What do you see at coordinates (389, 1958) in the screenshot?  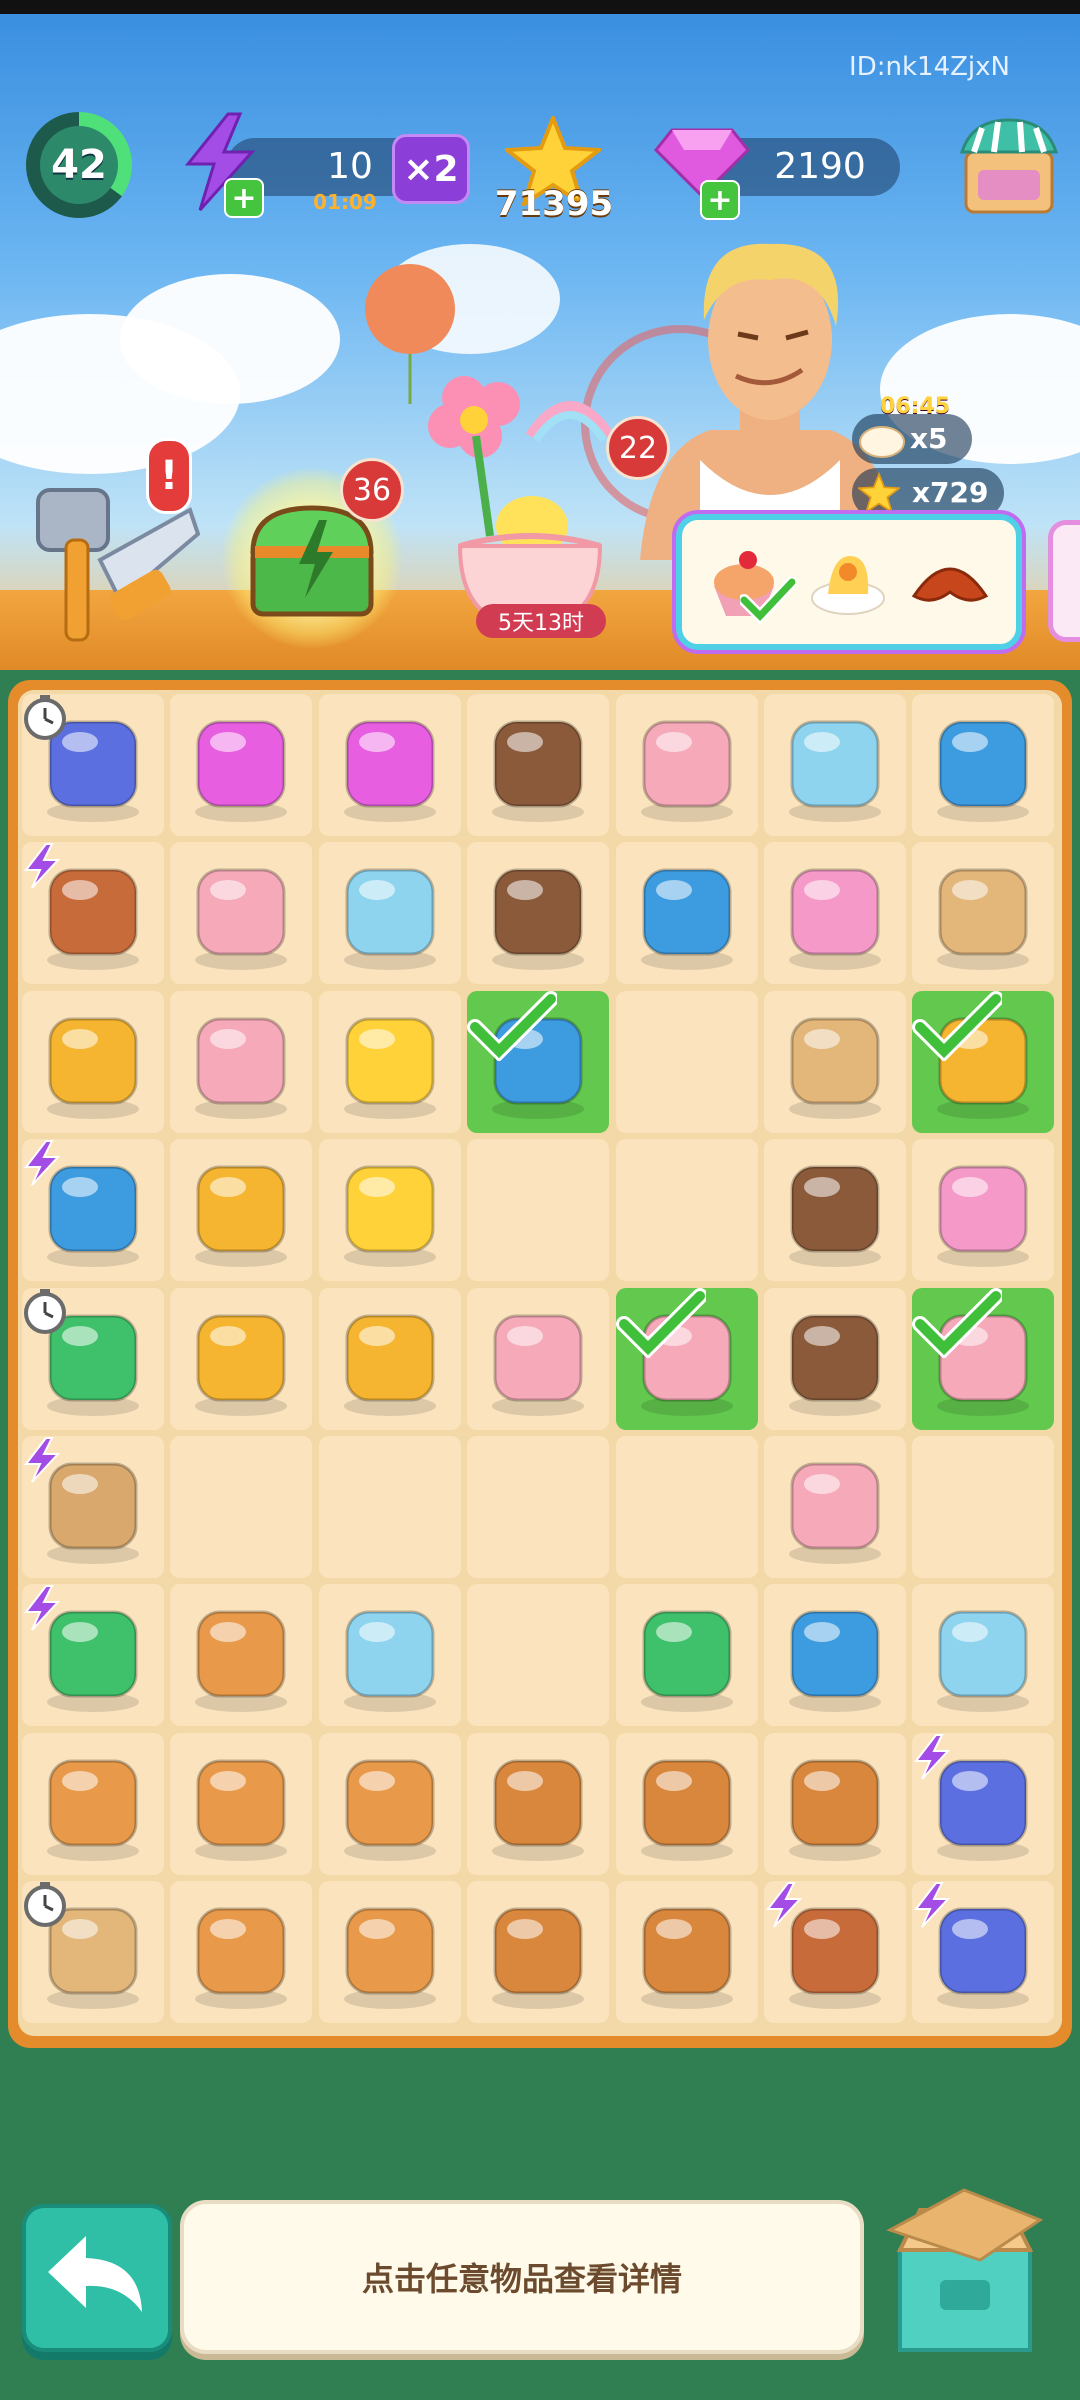 I see `bowl-dog-icon` at bounding box center [389, 1958].